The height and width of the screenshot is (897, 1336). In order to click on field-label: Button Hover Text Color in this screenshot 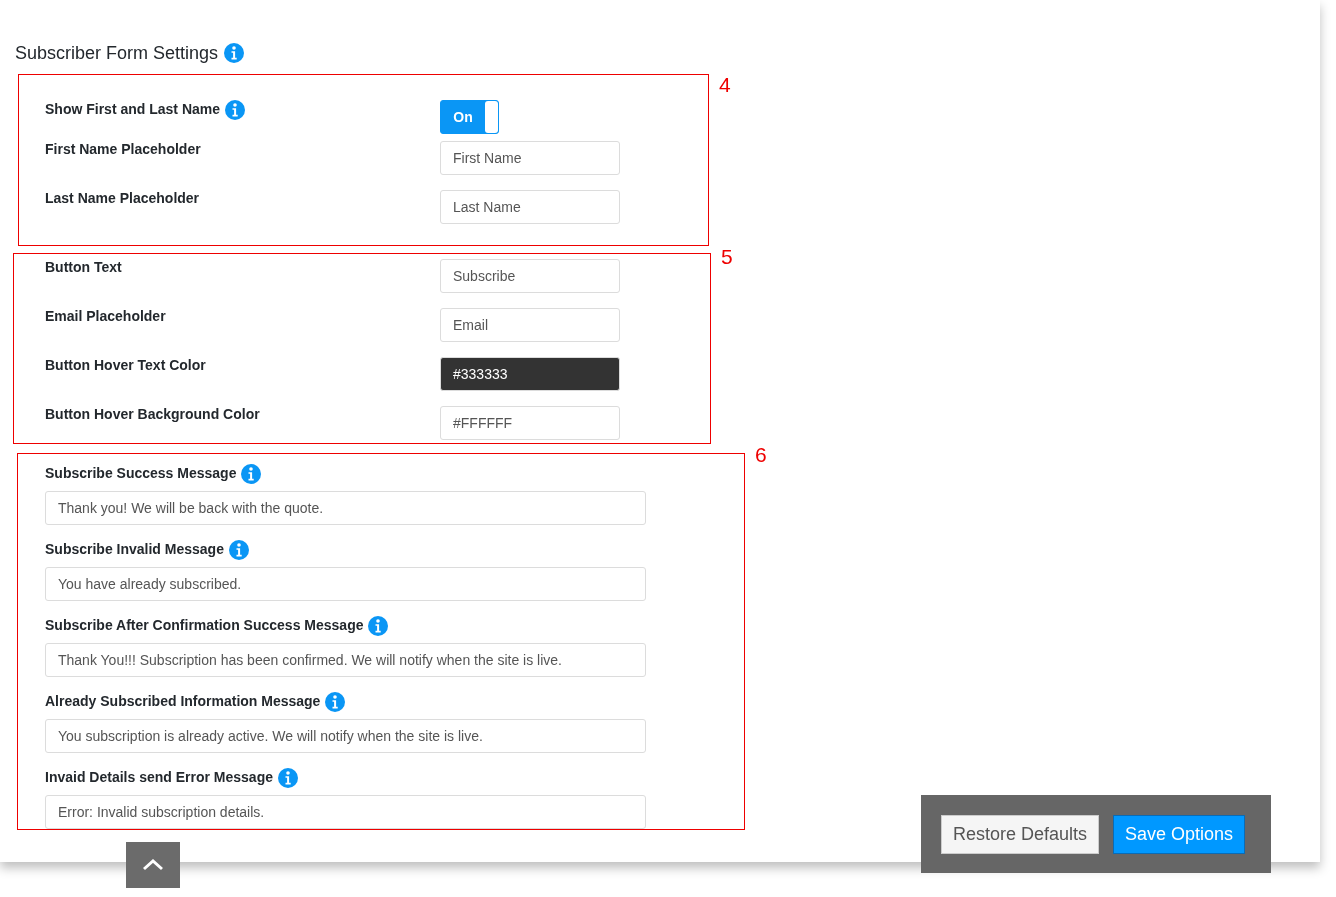, I will do `click(125, 365)`.